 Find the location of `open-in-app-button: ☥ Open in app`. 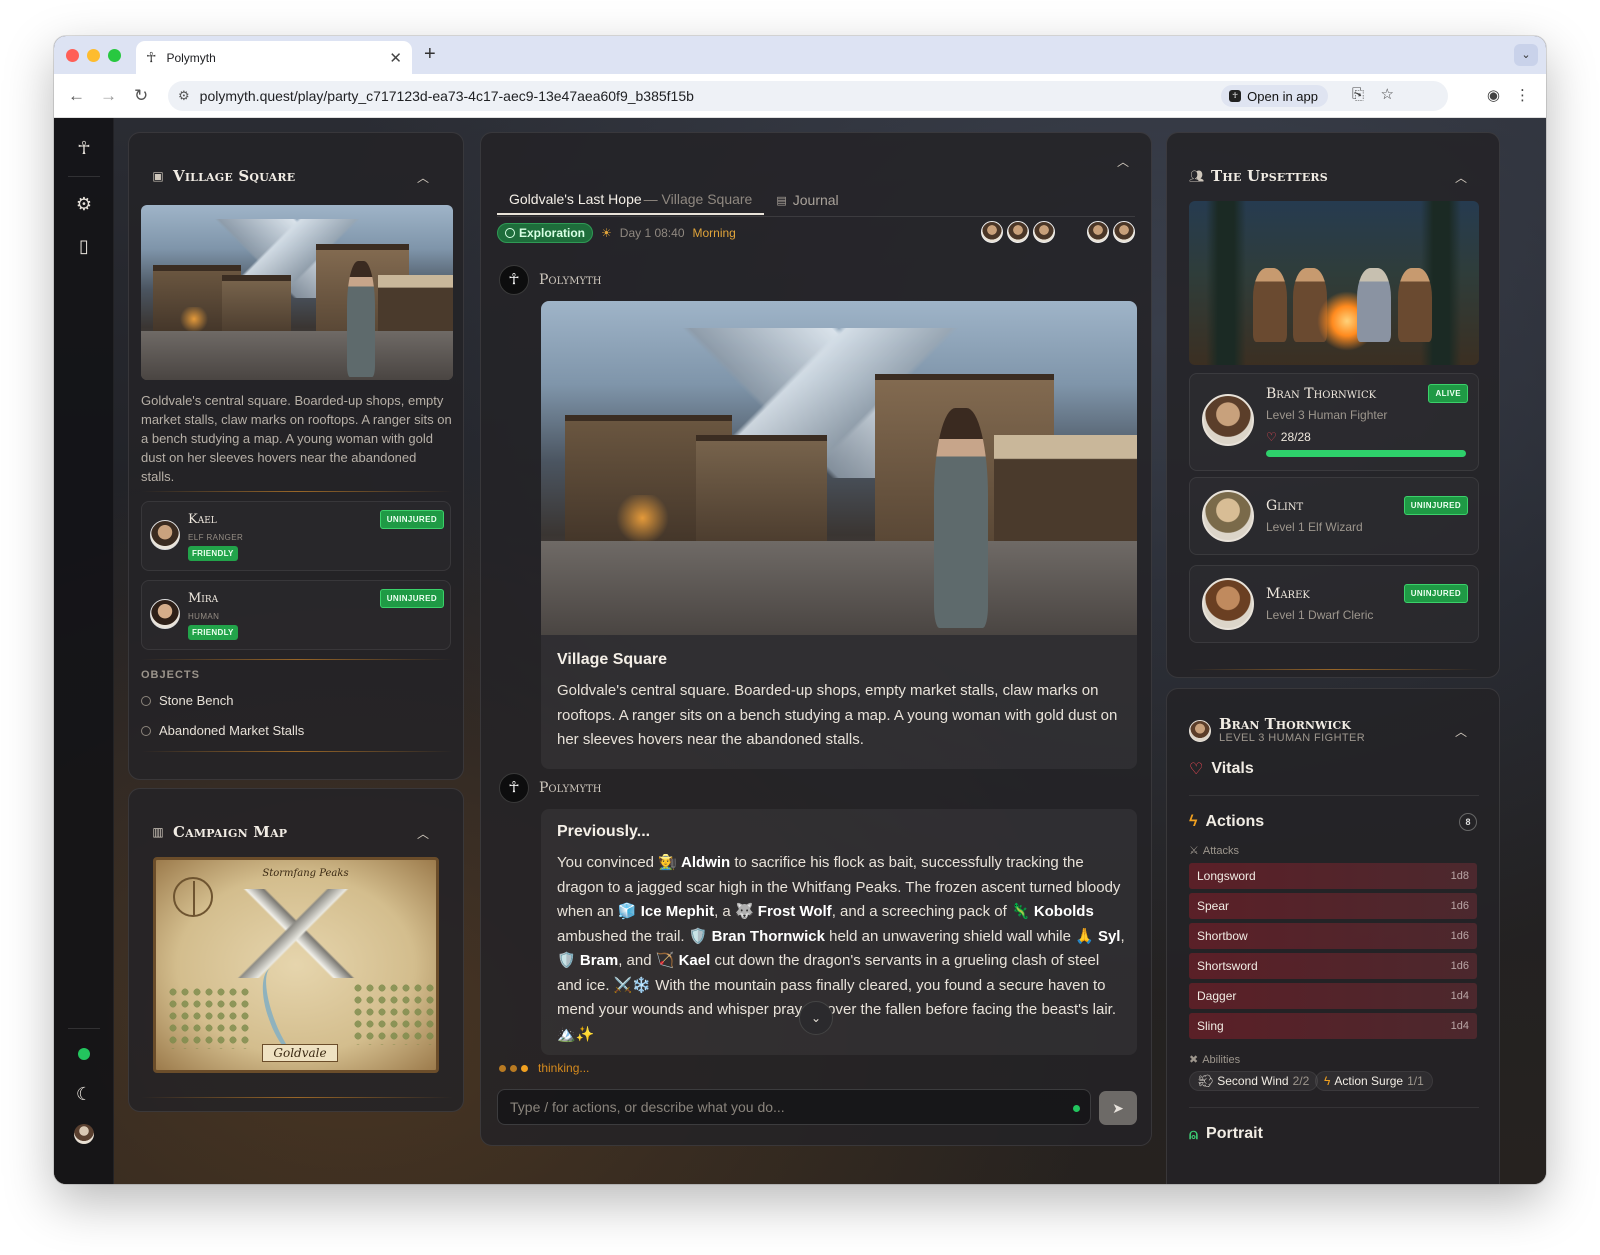

open-in-app-button: ☥ Open in app is located at coordinates (1274, 96).